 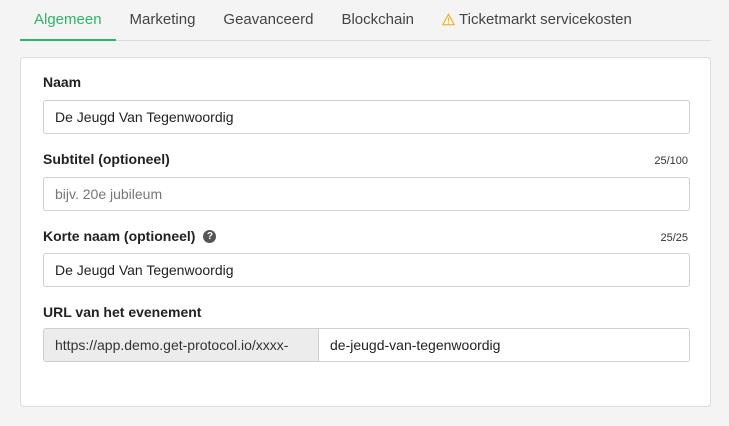 What do you see at coordinates (671, 161) in the screenshot?
I see `subtitel-counter: 25/100` at bounding box center [671, 161].